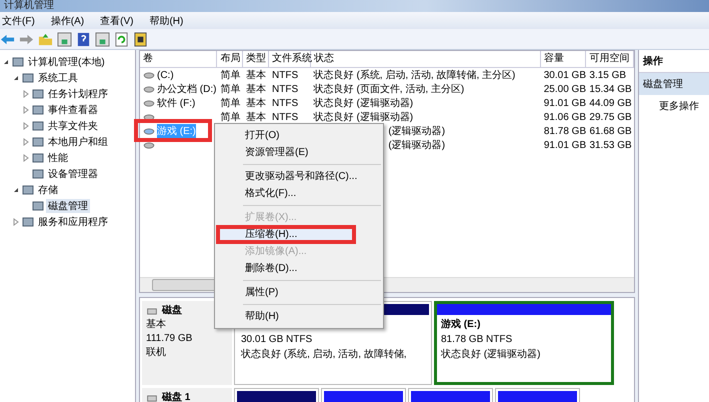 Image resolution: width=709 pixels, height=402 pixels. Describe the element at coordinates (66, 62) in the screenshot. I see `tree-item: 计算机管理(本地)` at that location.